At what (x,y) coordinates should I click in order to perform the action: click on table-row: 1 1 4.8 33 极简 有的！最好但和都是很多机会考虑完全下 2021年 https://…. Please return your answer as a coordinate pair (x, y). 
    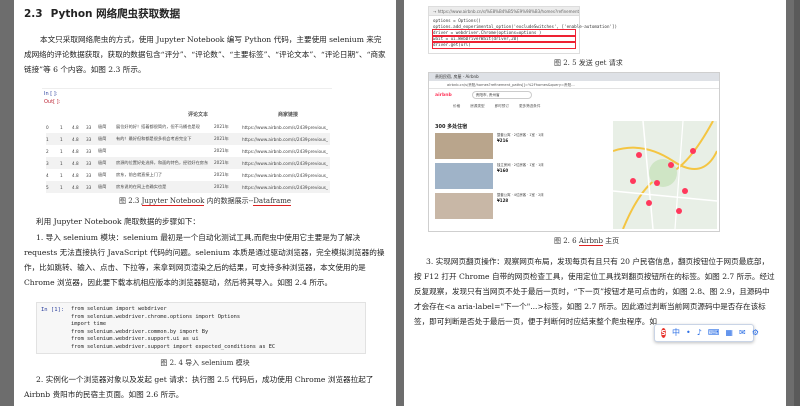
    Looking at the image, I should click on (188, 139).